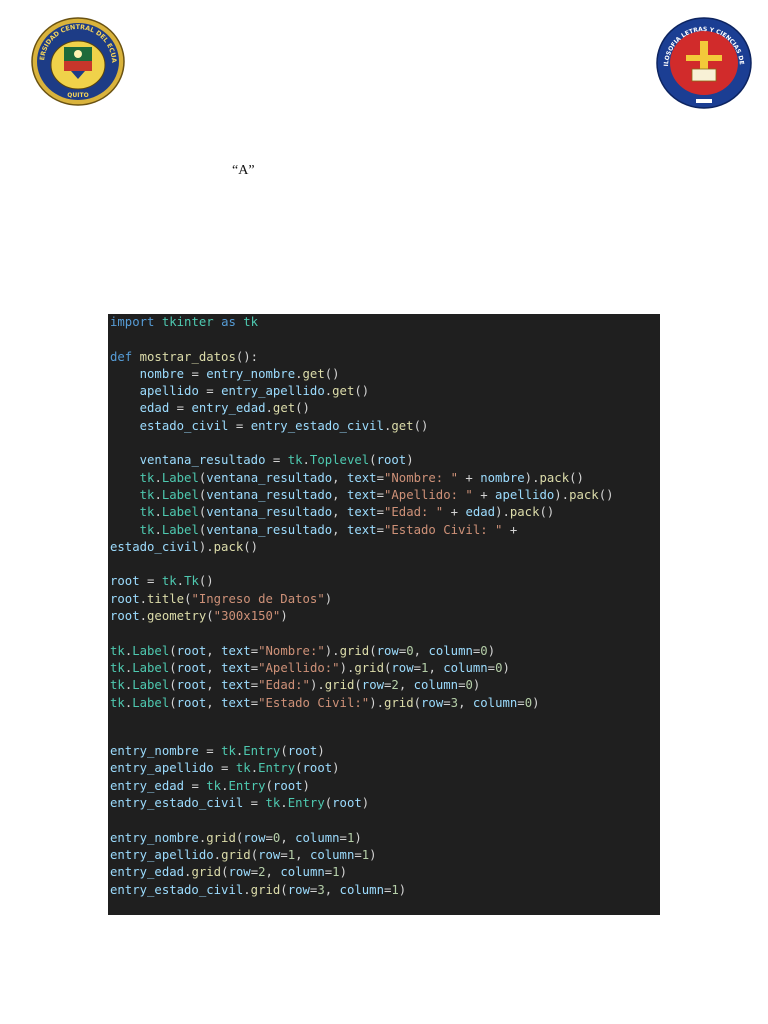 The width and height of the screenshot is (768, 1024). Describe the element at coordinates (384, 736) in the screenshot. I see `code-spacer` at that location.